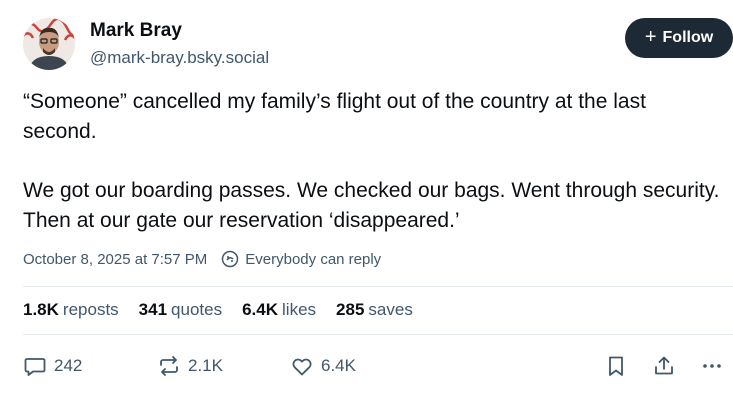  I want to click on bookmark-icon, so click(616, 366).